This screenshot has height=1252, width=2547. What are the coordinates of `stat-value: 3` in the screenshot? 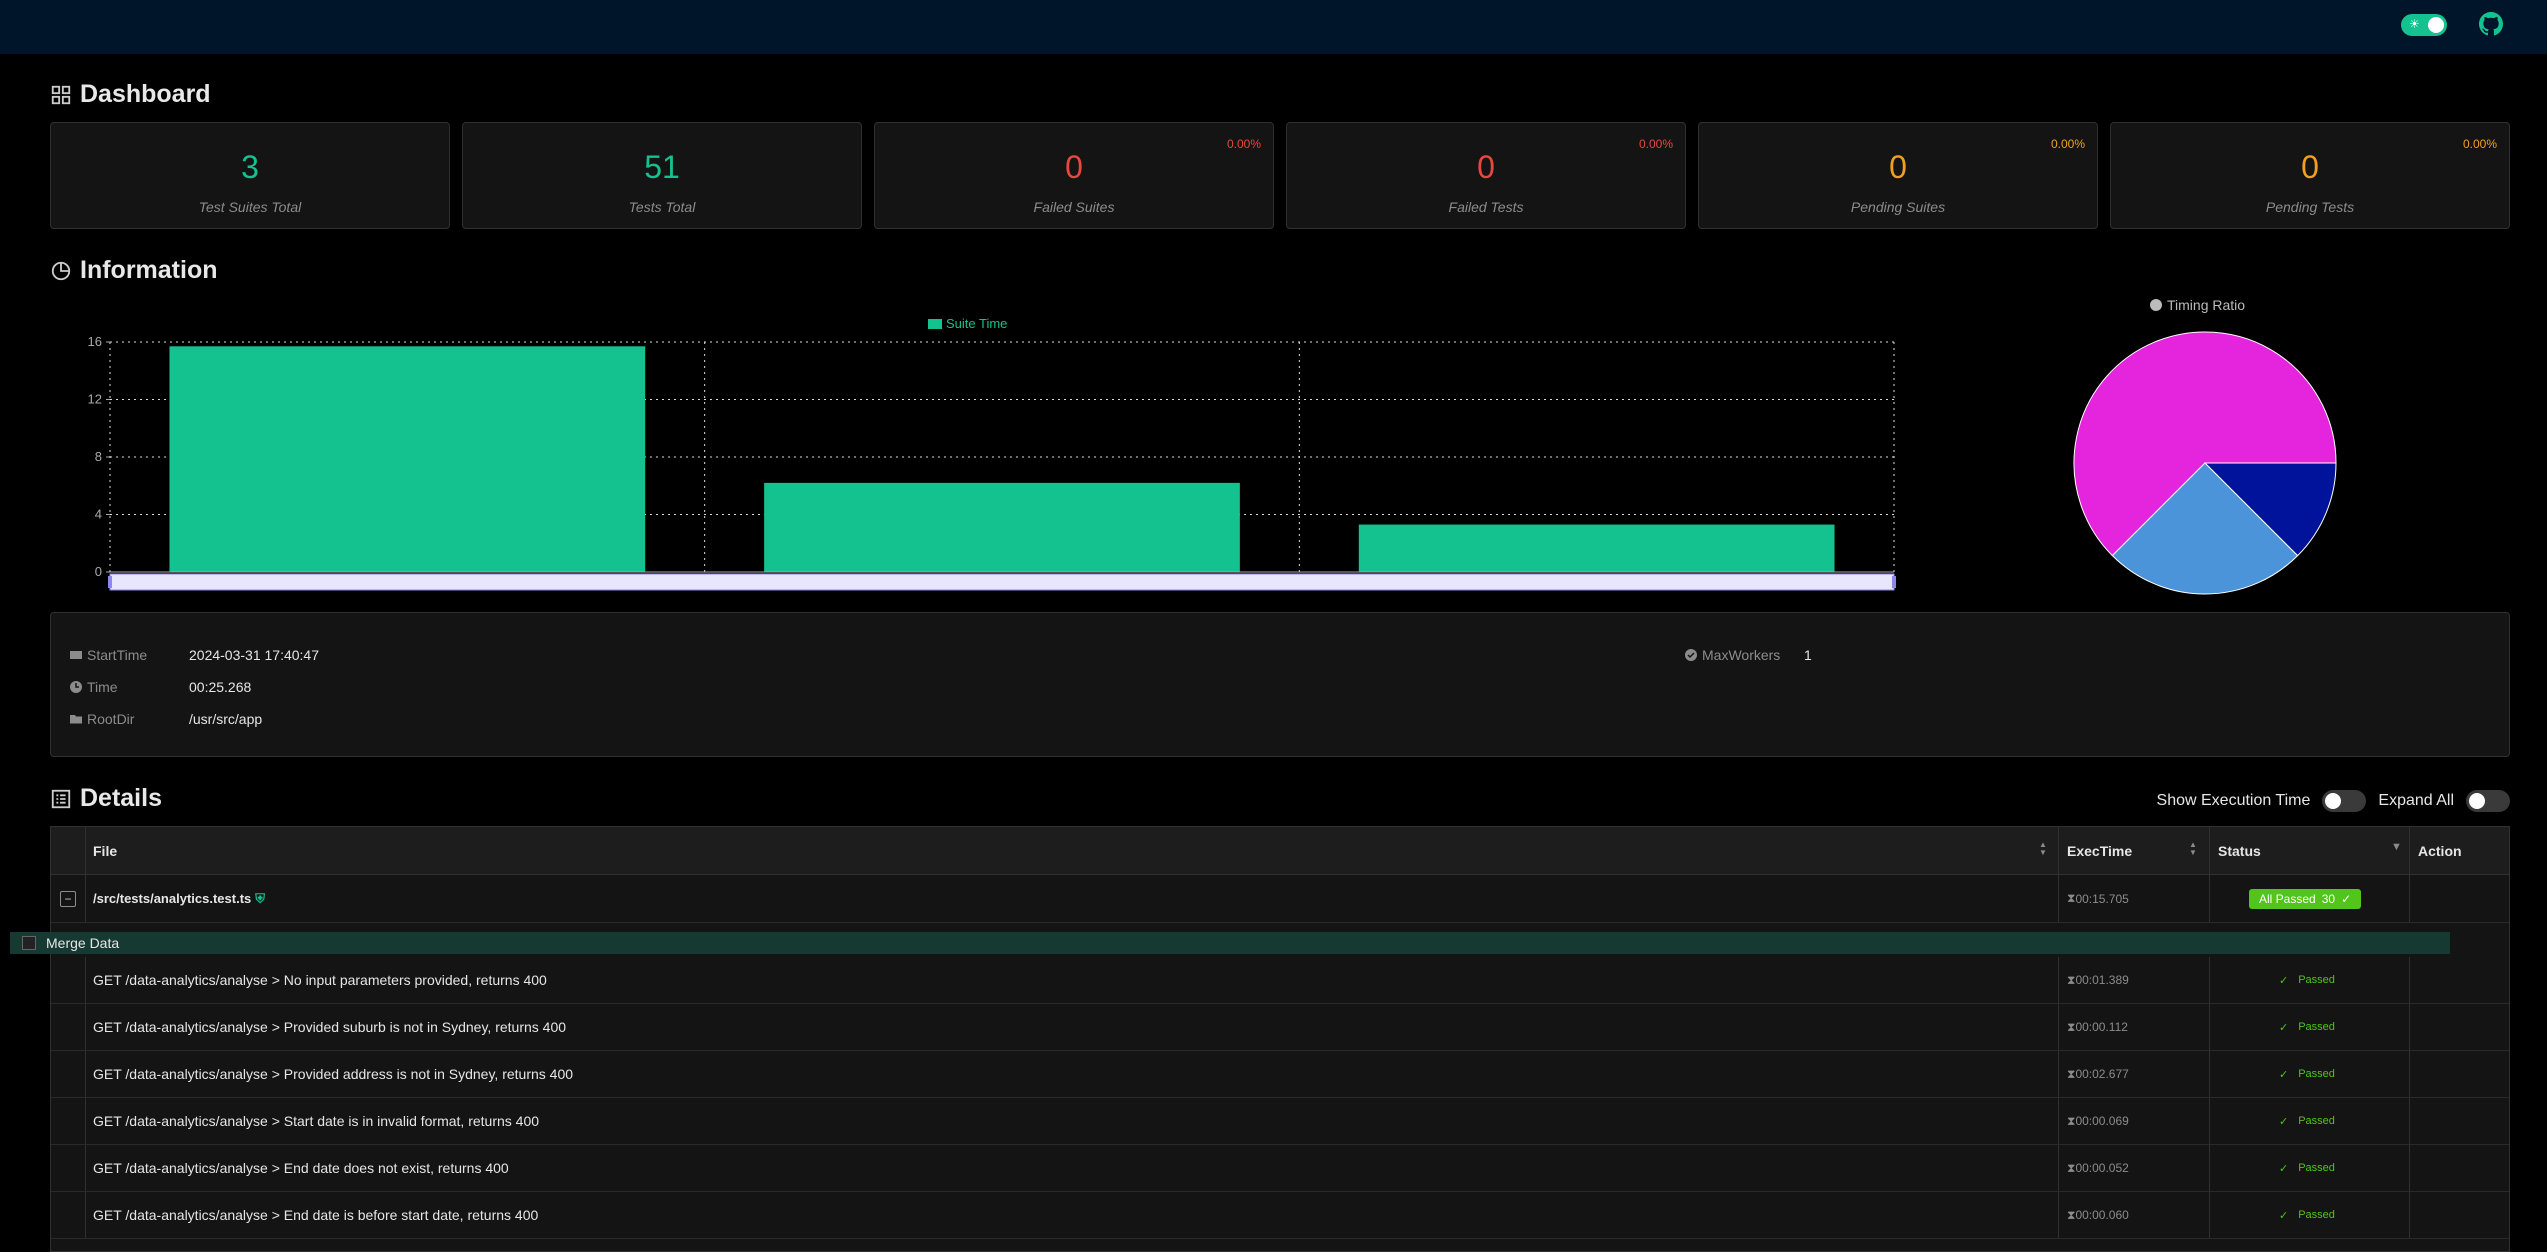 It's located at (250, 167).